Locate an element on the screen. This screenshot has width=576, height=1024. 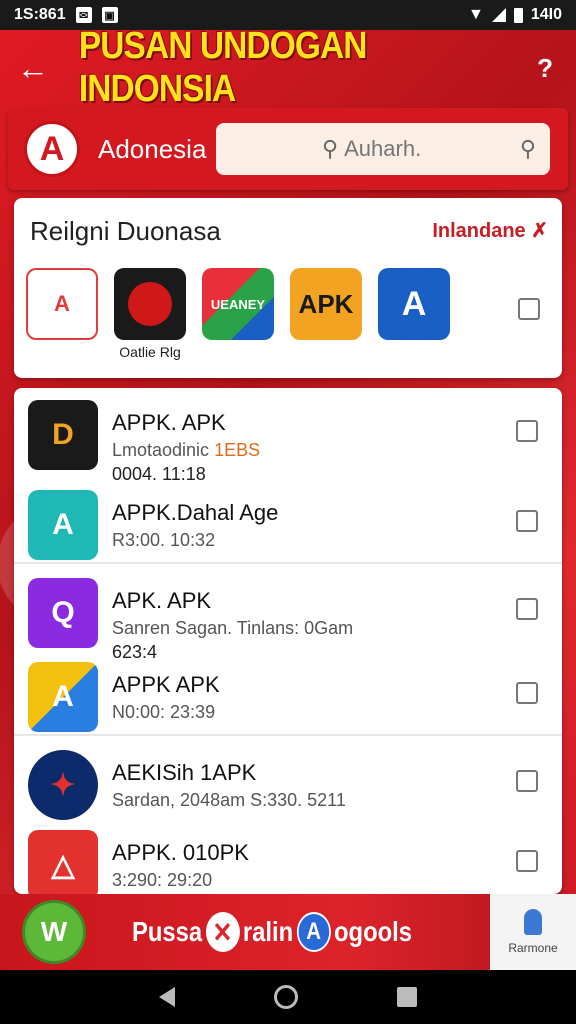
remove-button: Rarmone is located at coordinates (533, 932).